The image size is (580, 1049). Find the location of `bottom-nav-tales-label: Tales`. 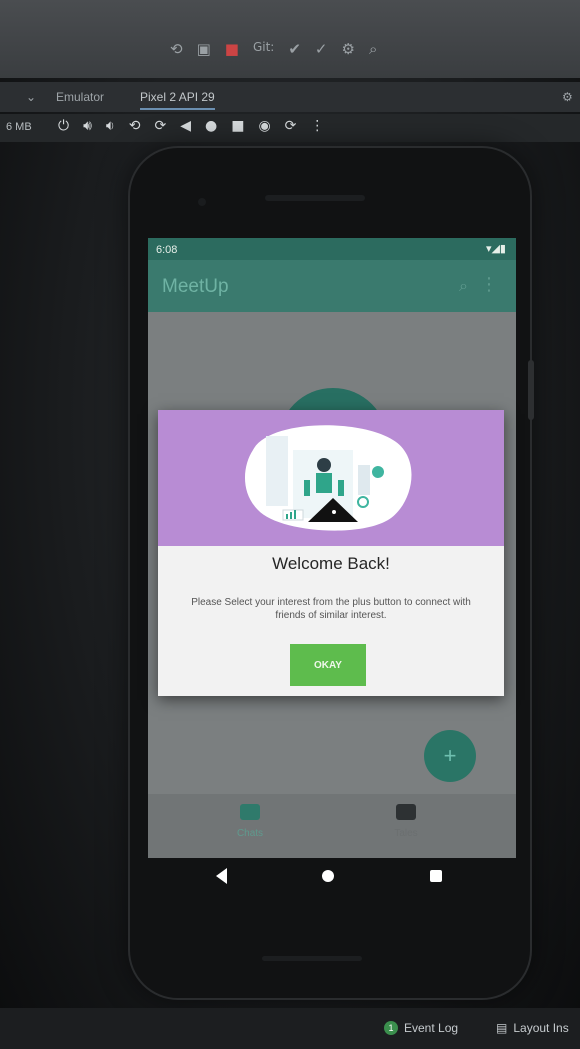

bottom-nav-tales-label: Tales is located at coordinates (406, 833).